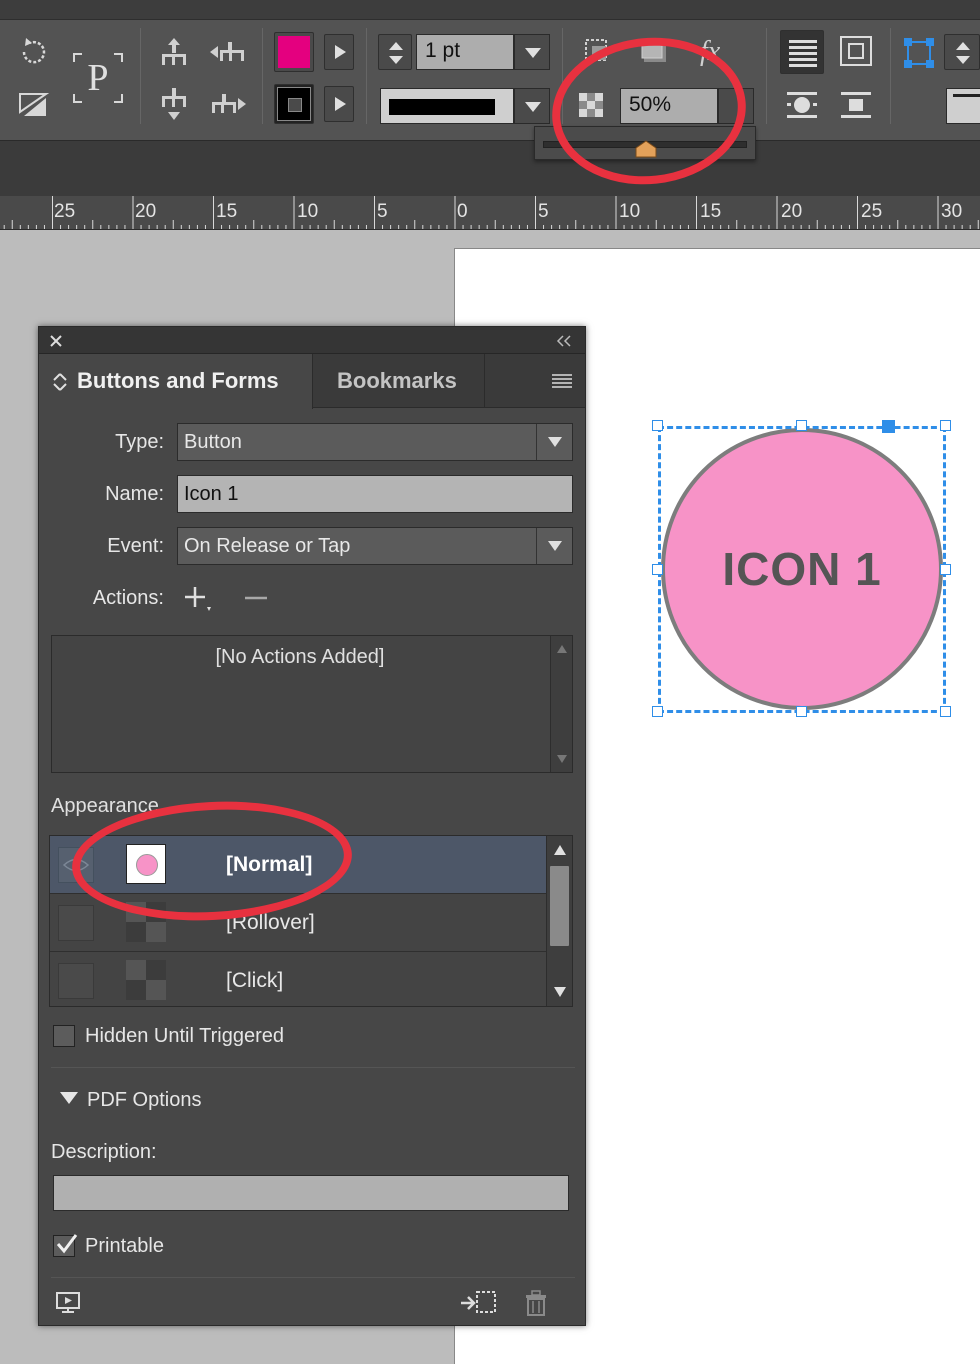  What do you see at coordinates (311, 1193) in the screenshot?
I see `description-field` at bounding box center [311, 1193].